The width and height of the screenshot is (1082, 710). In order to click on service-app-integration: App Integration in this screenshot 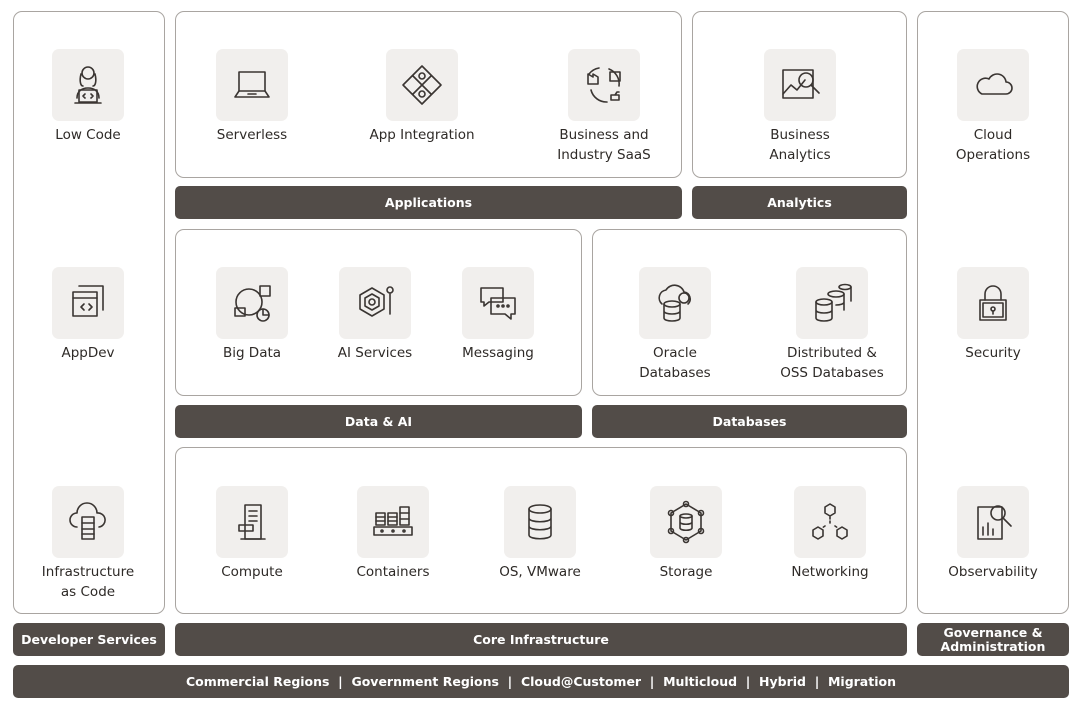, I will do `click(422, 97)`.